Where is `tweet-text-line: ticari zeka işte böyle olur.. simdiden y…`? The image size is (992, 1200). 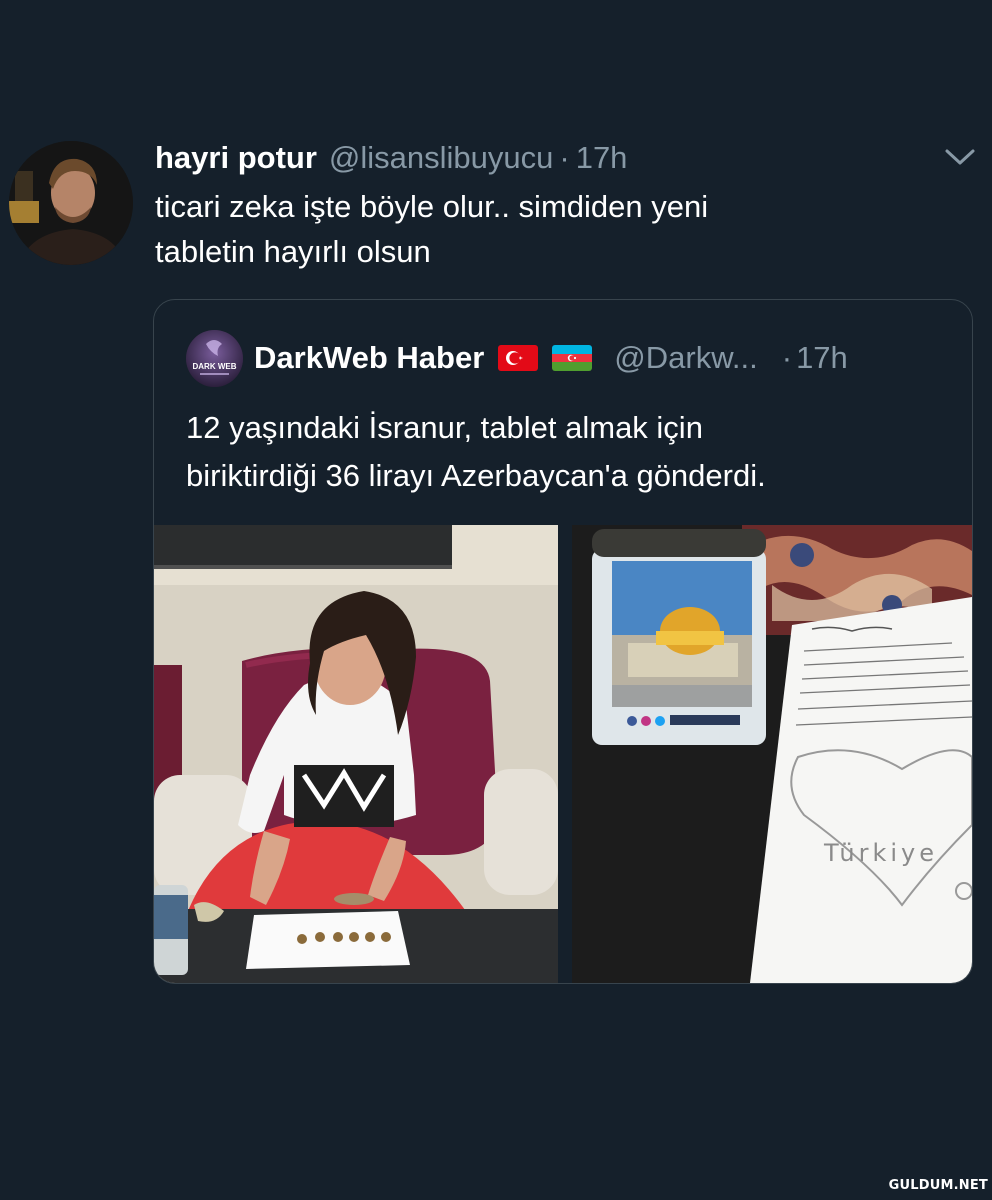
tweet-text-line: ticari zeka işte böyle olur.. simdiden y… is located at coordinates (432, 206).